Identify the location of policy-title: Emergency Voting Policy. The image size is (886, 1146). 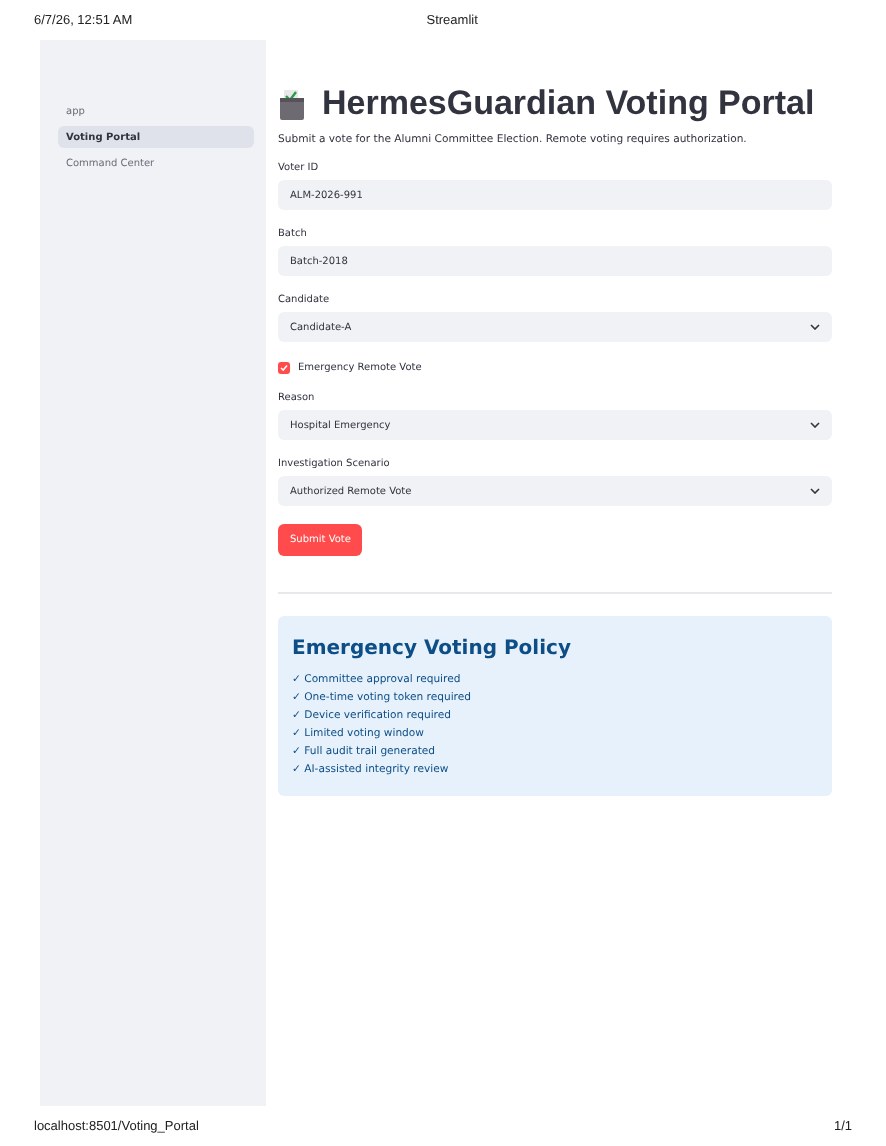
(432, 649).